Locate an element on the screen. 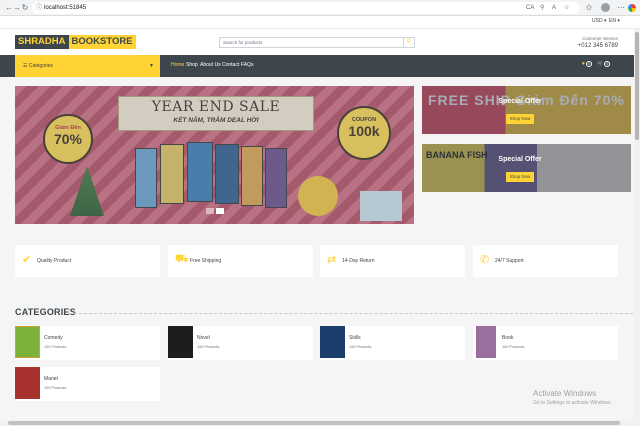 This screenshot has height=426, width=640. wishlist-button: ♥ 0 is located at coordinates (587, 64).